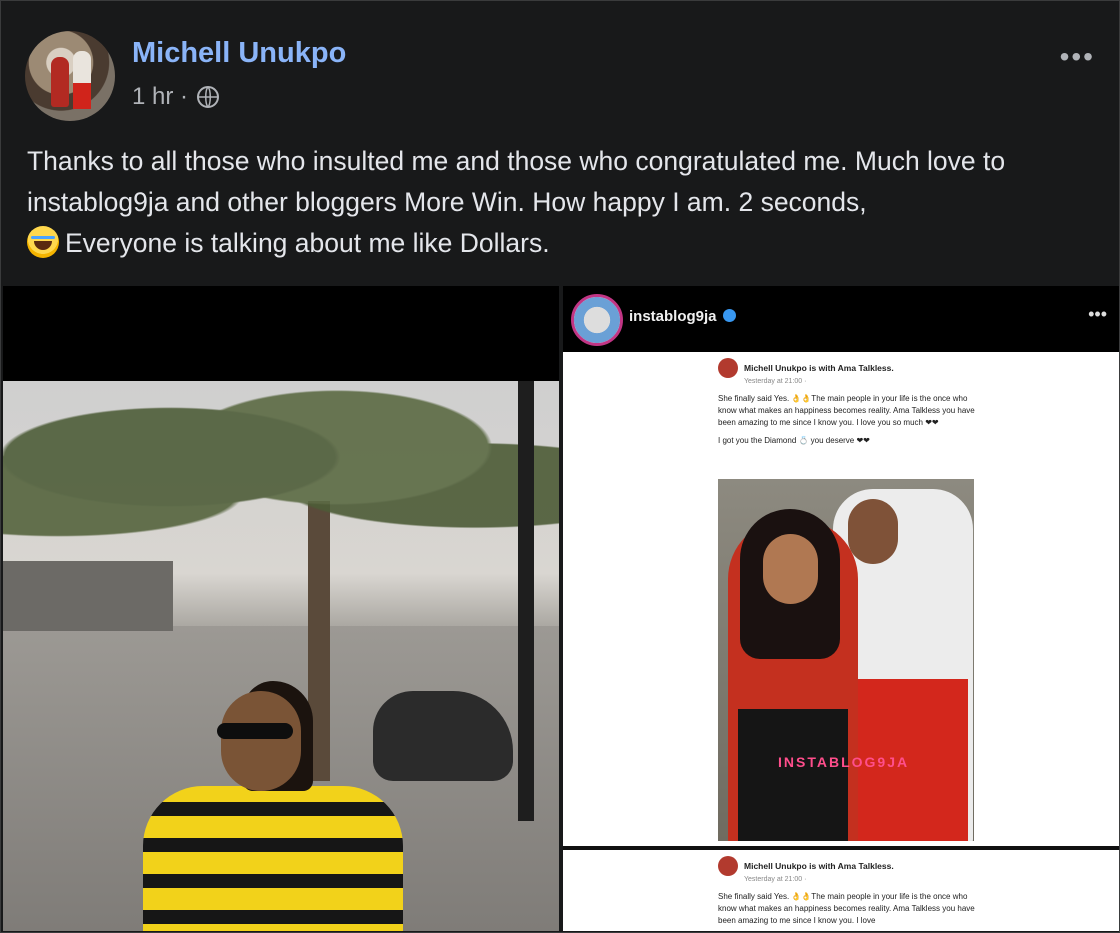  What do you see at coordinates (846, 660) in the screenshot?
I see `embedded-couple-photo: INSTABLOG9JA` at bounding box center [846, 660].